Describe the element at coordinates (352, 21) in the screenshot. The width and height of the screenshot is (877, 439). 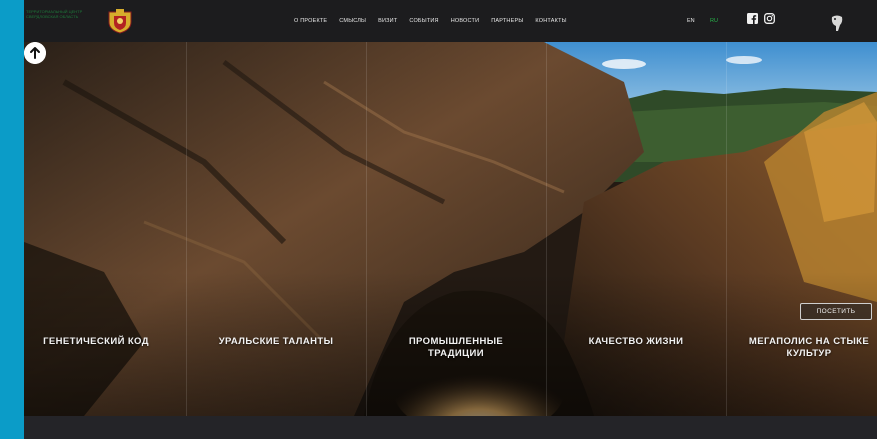
I see `nav-item-meanings: Смыслы` at that location.